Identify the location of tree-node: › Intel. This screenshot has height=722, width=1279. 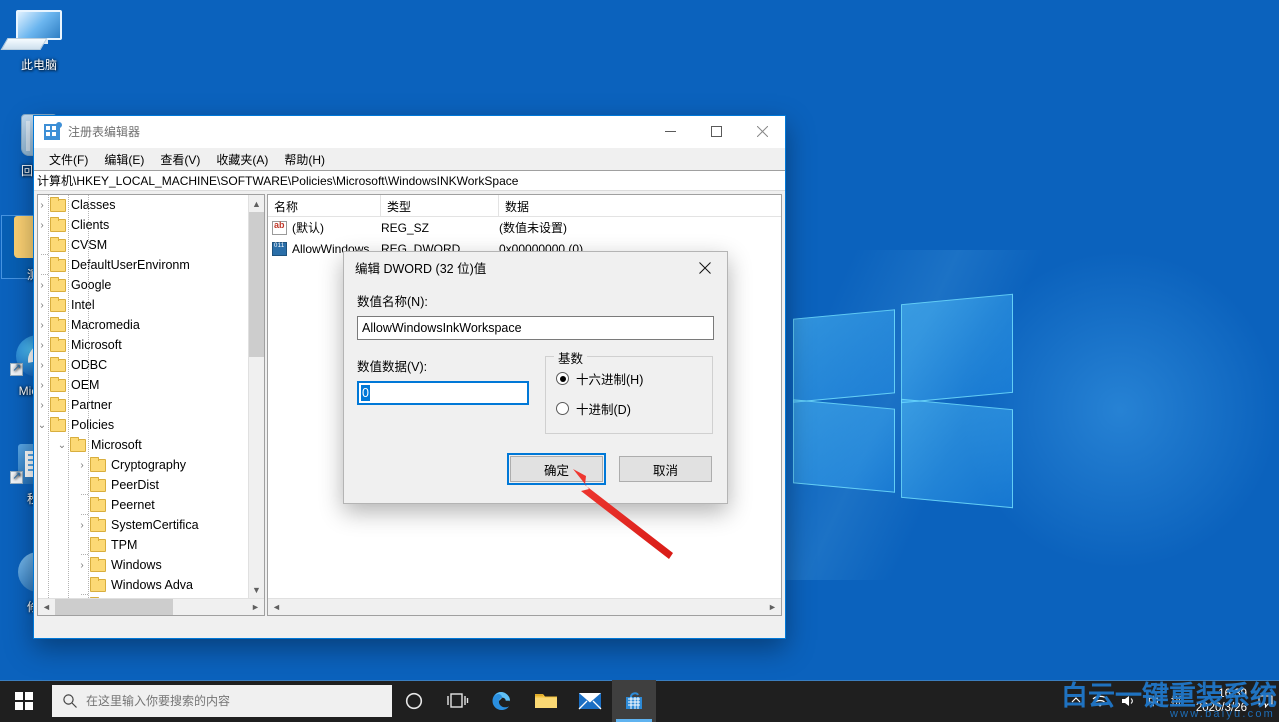
(151, 305).